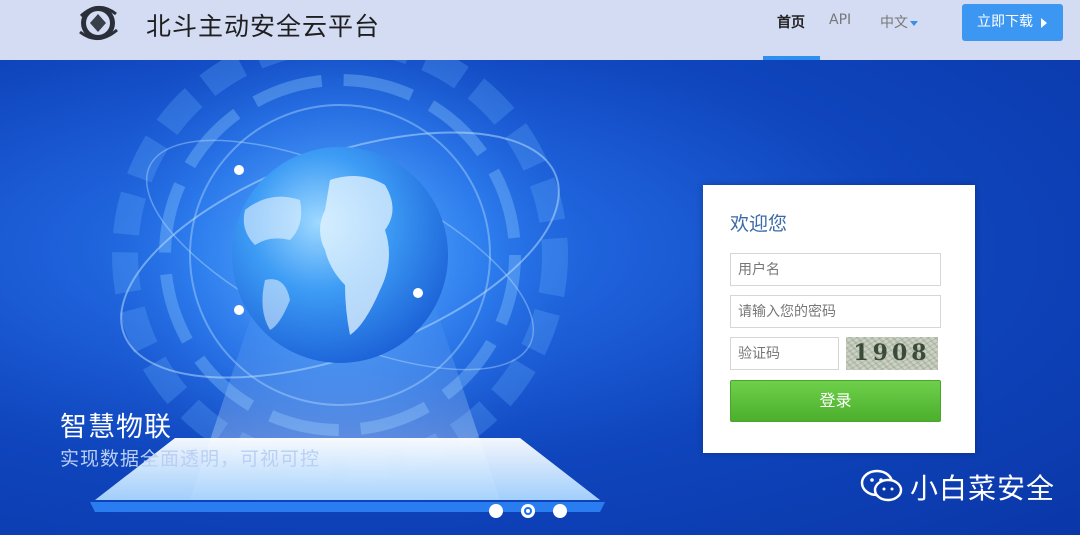 Image resolution: width=1080 pixels, height=535 pixels. I want to click on captcha-input, so click(784, 353).